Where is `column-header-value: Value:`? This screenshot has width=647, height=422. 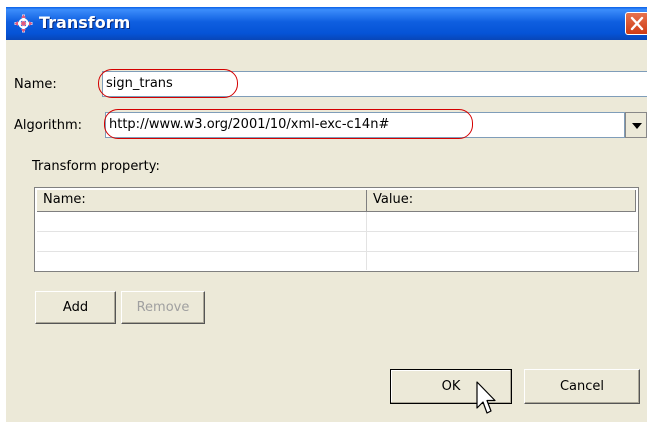
column-header-value: Value: is located at coordinates (501, 201).